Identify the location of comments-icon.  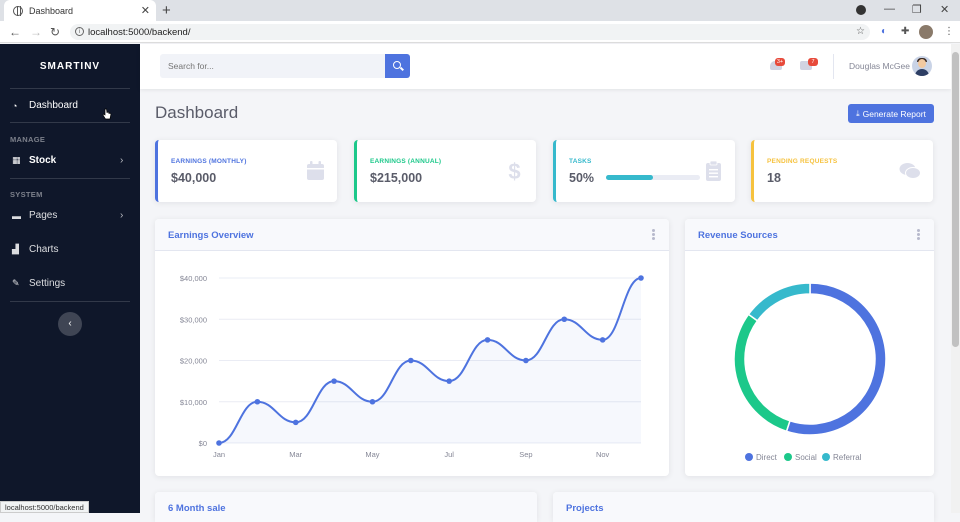
(910, 171).